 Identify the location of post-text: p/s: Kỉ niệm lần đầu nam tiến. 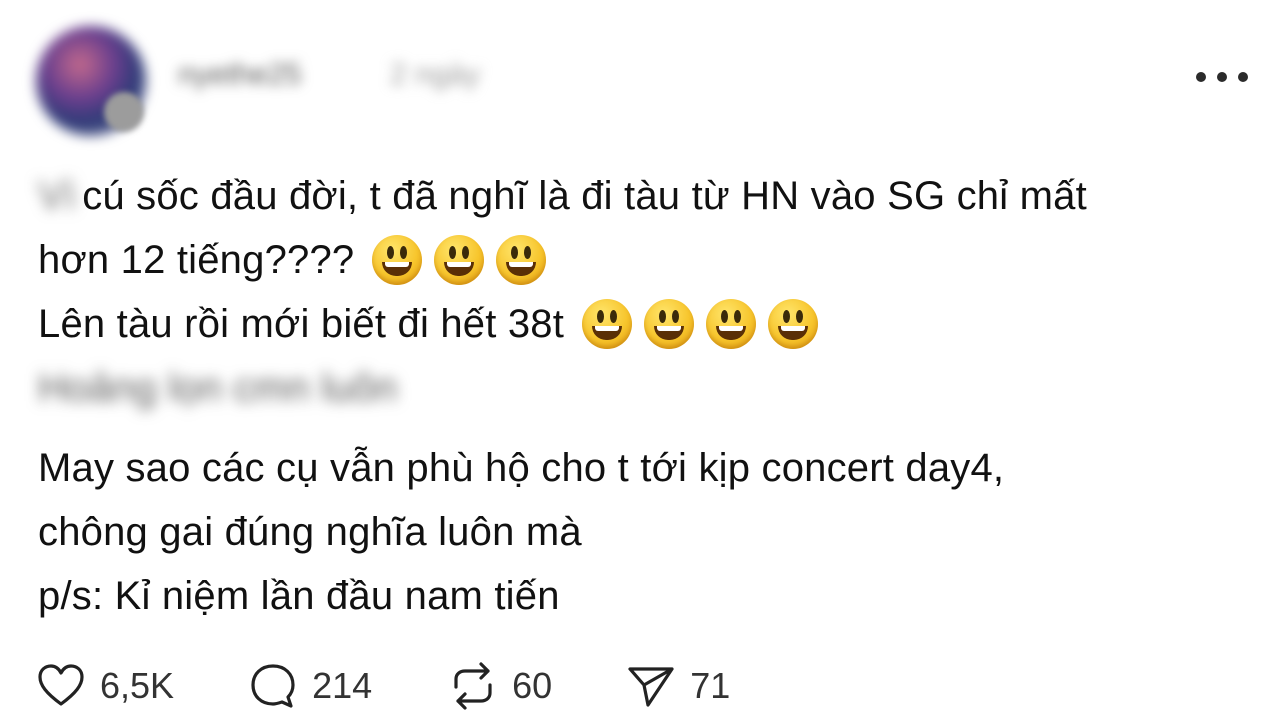
(299, 596).